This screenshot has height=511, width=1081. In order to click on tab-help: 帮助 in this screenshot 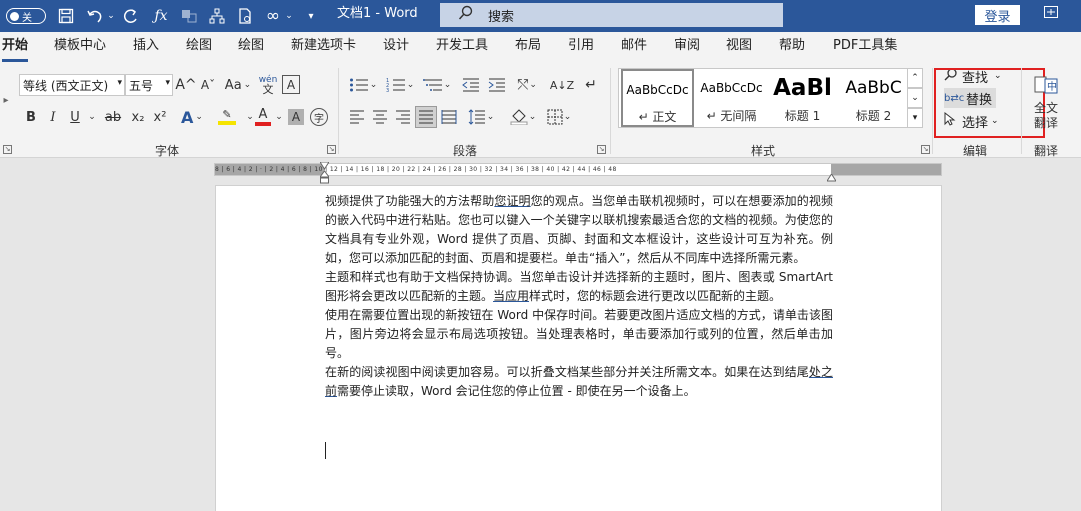, I will do `click(792, 47)`.